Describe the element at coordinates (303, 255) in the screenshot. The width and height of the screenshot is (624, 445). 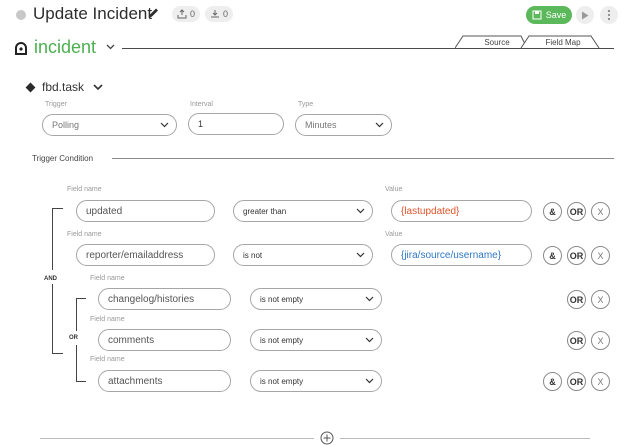
I see `operator-select: is not` at that location.